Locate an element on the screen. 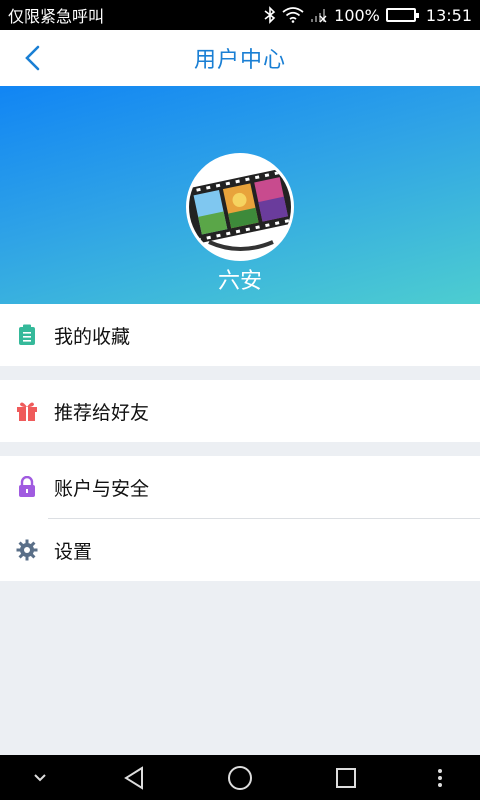 The height and width of the screenshot is (800, 480). settings-label: 设置 is located at coordinates (73, 551).